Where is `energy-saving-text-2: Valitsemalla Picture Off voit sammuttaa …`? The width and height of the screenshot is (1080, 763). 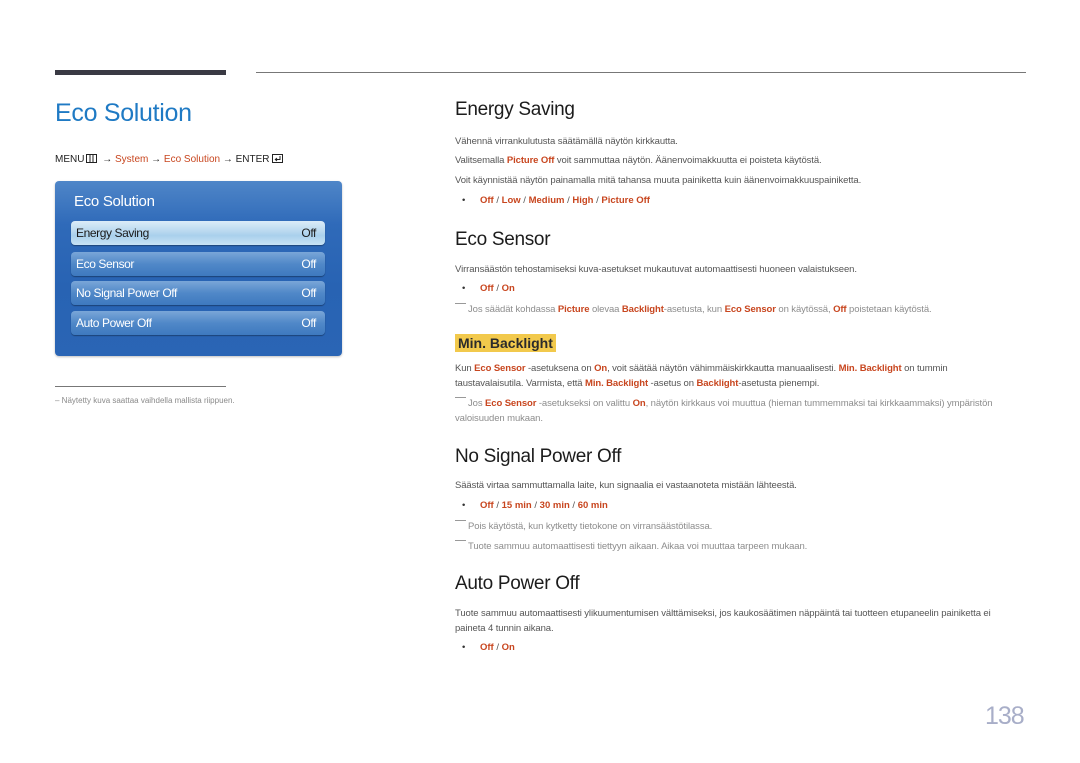
energy-saving-text-2: Valitsemalla Picture Off voit sammuttaa … is located at coordinates (638, 160).